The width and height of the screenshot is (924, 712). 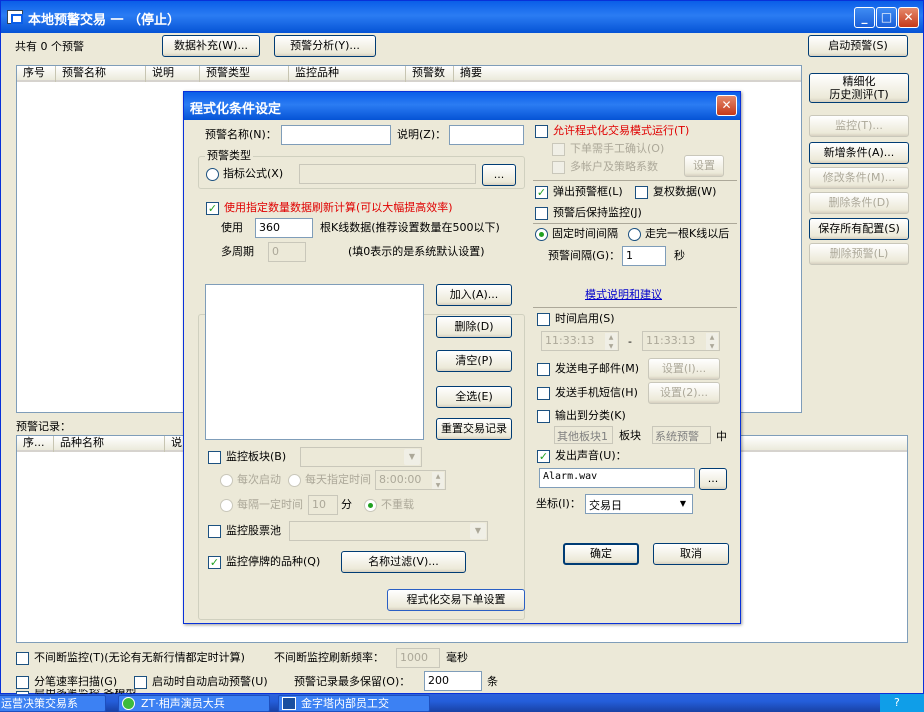 What do you see at coordinates (691, 554) in the screenshot?
I see `cancel-button: 取消` at bounding box center [691, 554].